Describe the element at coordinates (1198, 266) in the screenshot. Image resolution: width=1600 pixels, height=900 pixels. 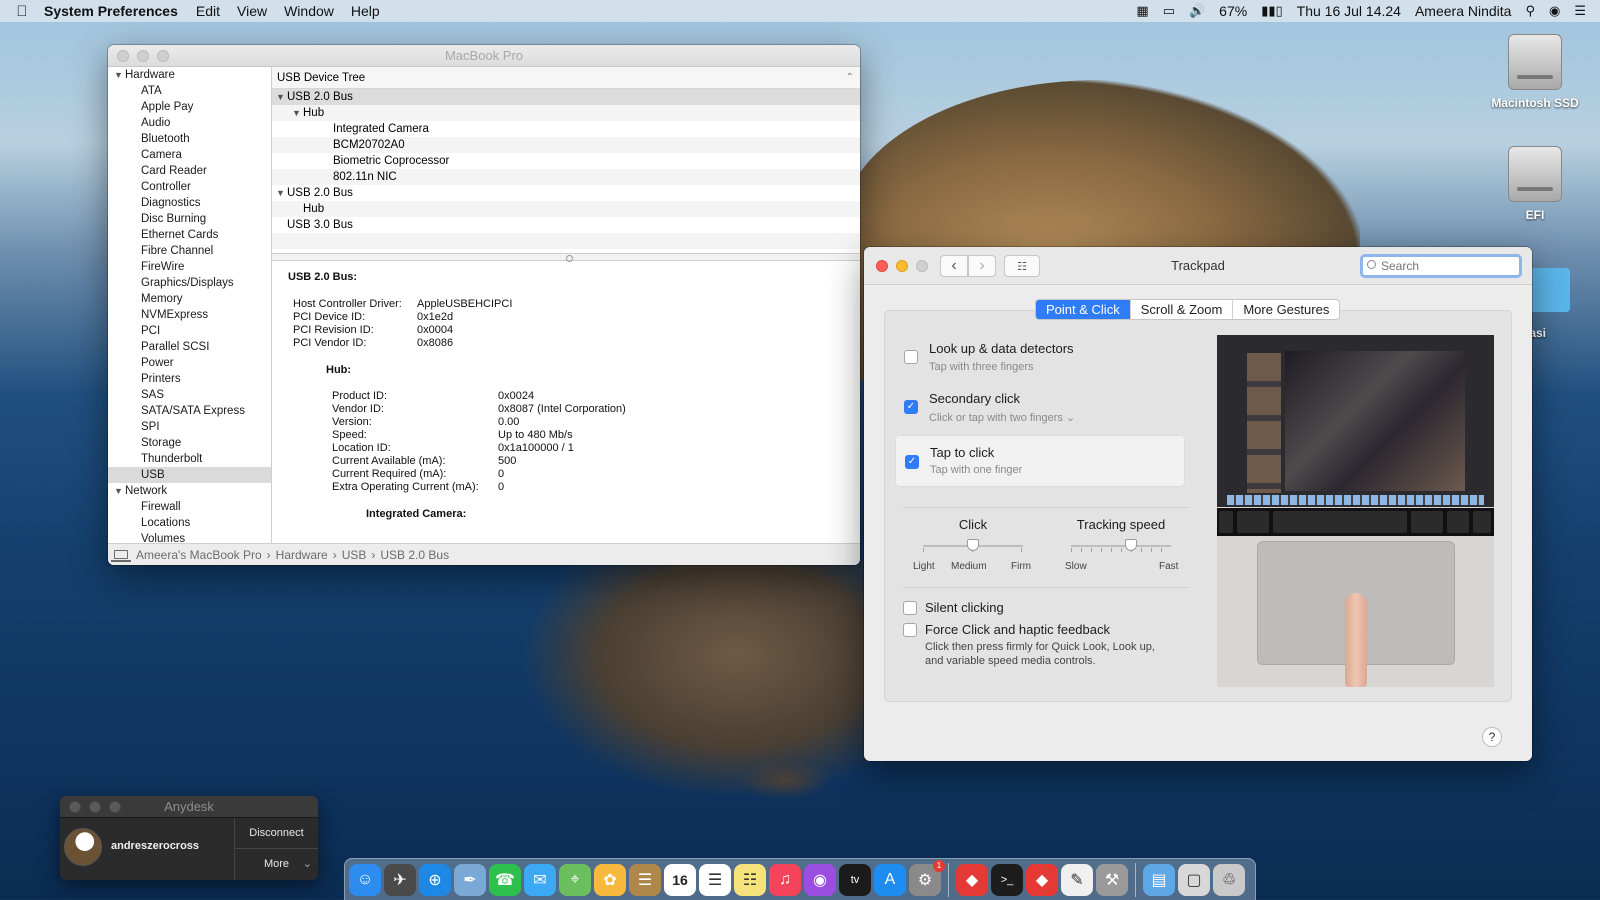
I see `trackpad-titlebar: ‹ › ☷ Trackpad` at that location.